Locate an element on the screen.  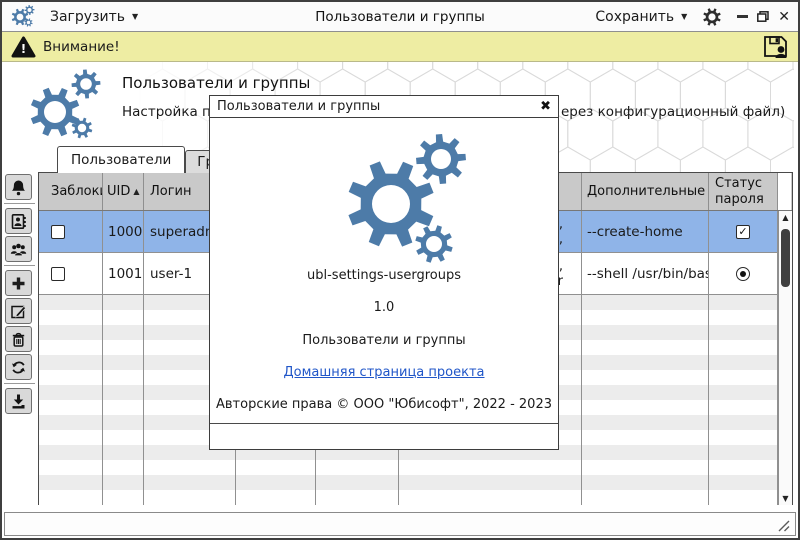
users-icon is located at coordinates (18, 249).